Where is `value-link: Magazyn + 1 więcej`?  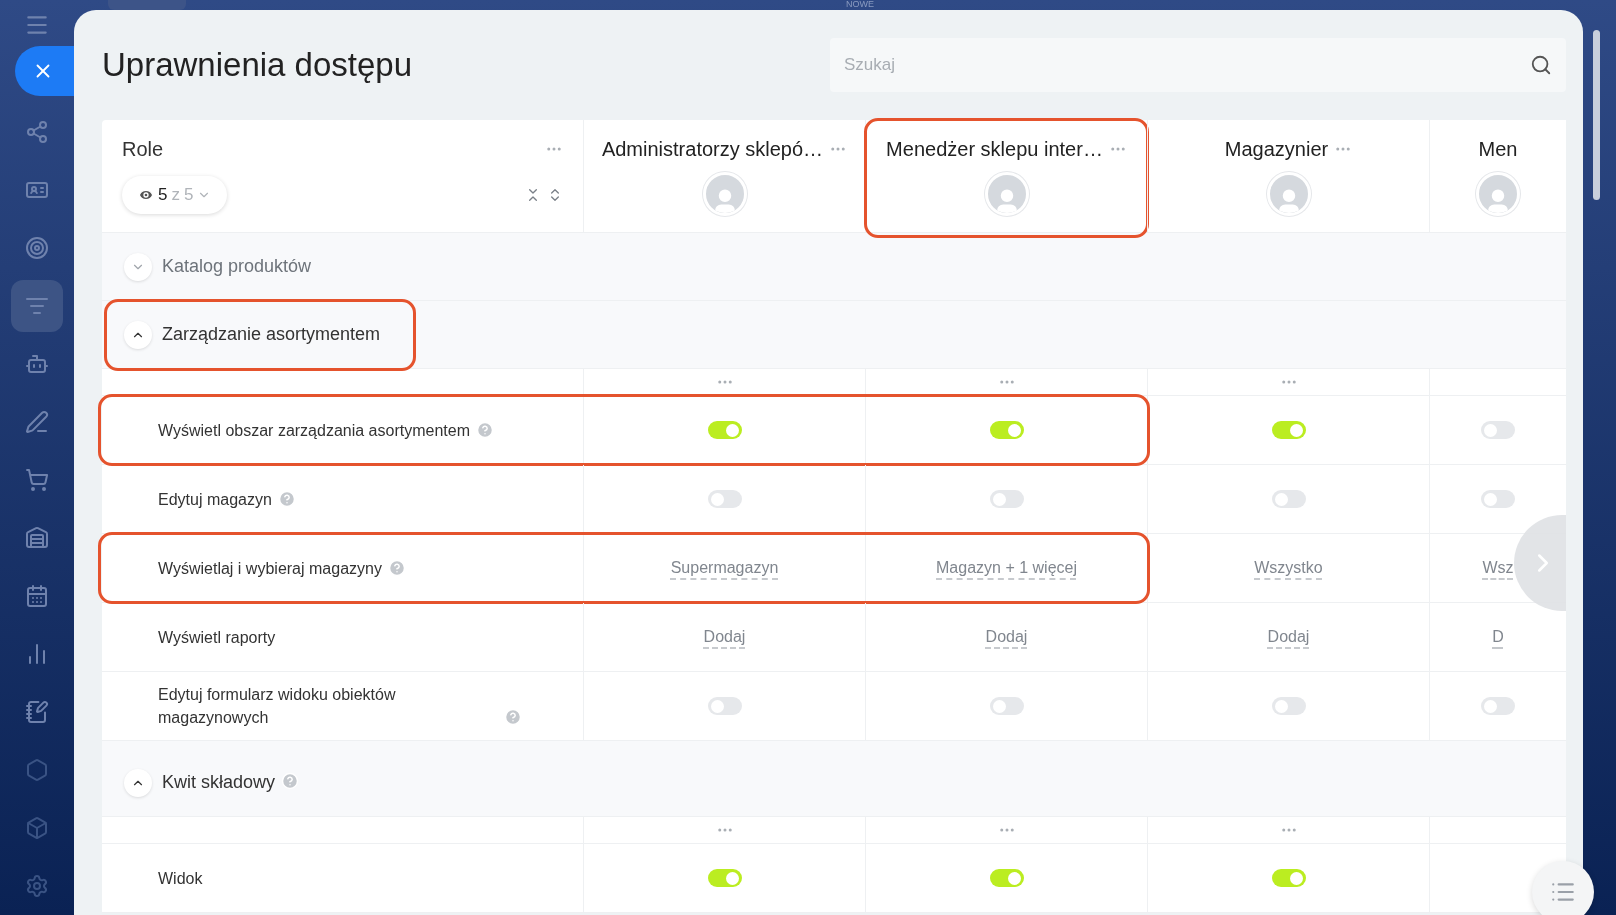 value-link: Magazyn + 1 więcej is located at coordinates (1006, 568).